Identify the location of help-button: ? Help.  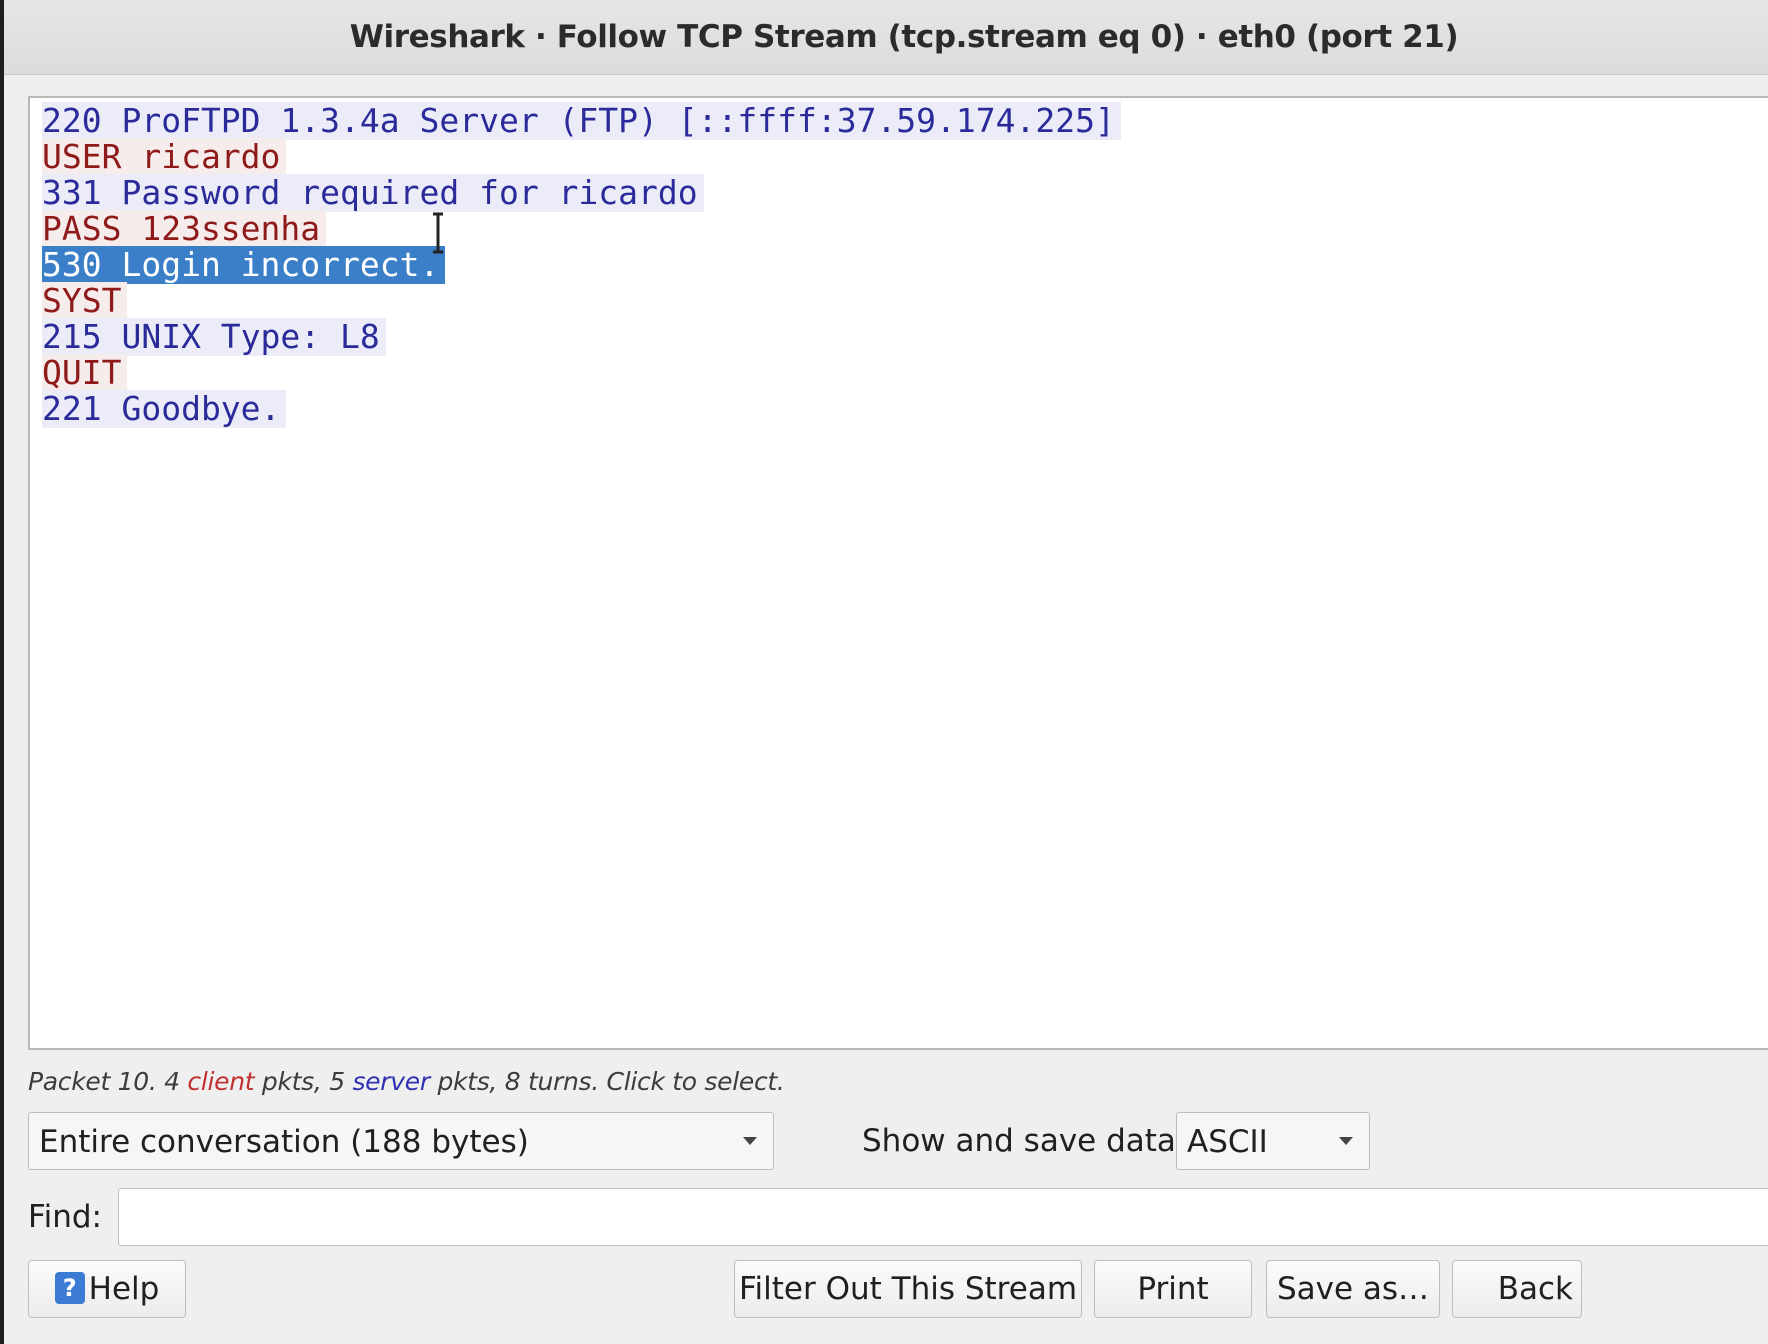
(107, 1289).